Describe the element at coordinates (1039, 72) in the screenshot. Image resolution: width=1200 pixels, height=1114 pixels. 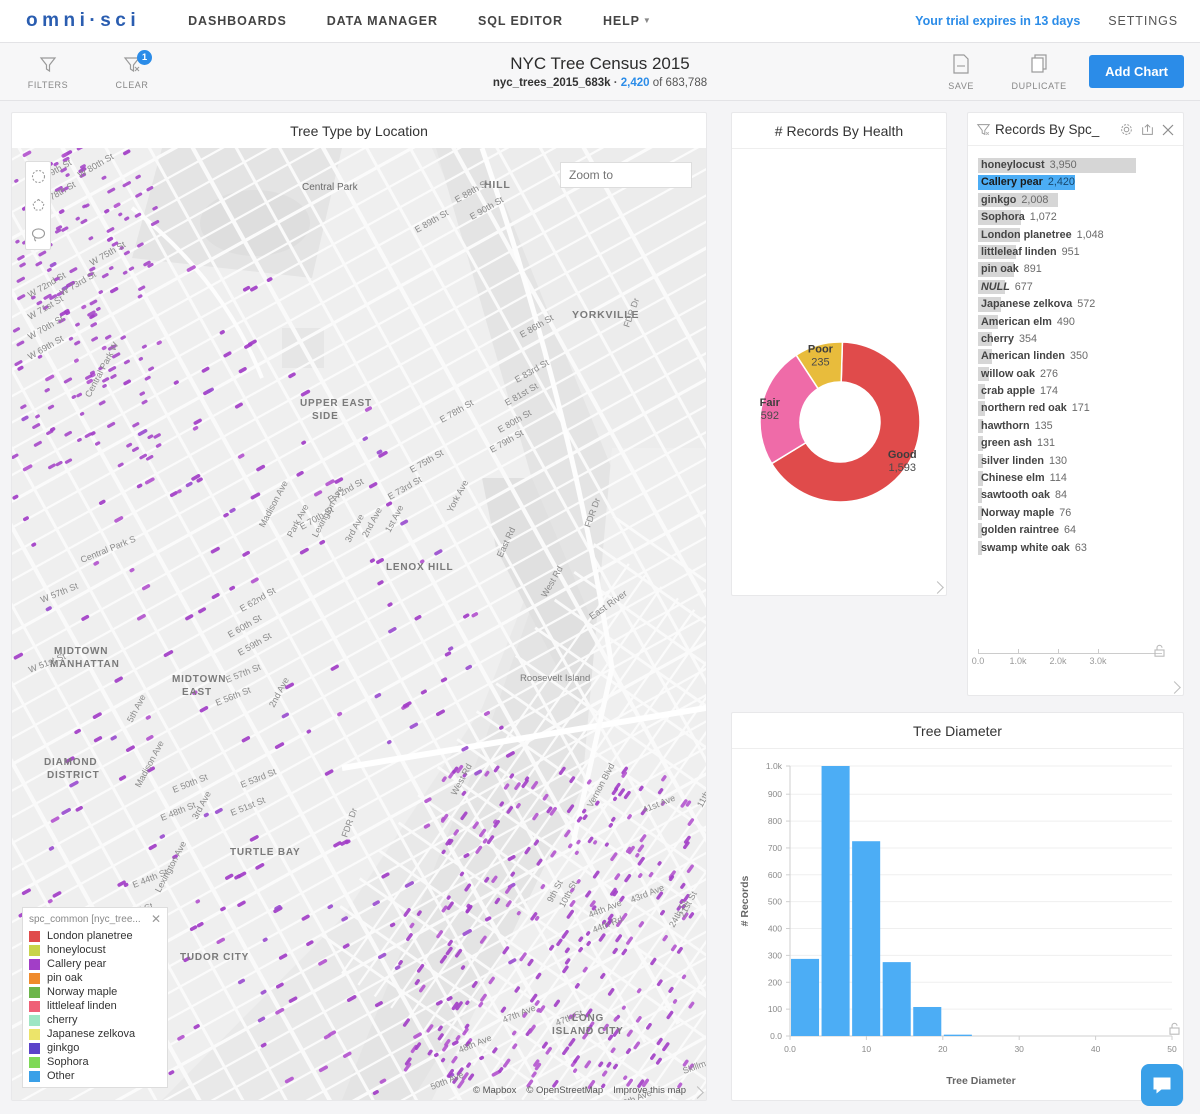
I see `duplicate-button: DUPLICATE` at that location.